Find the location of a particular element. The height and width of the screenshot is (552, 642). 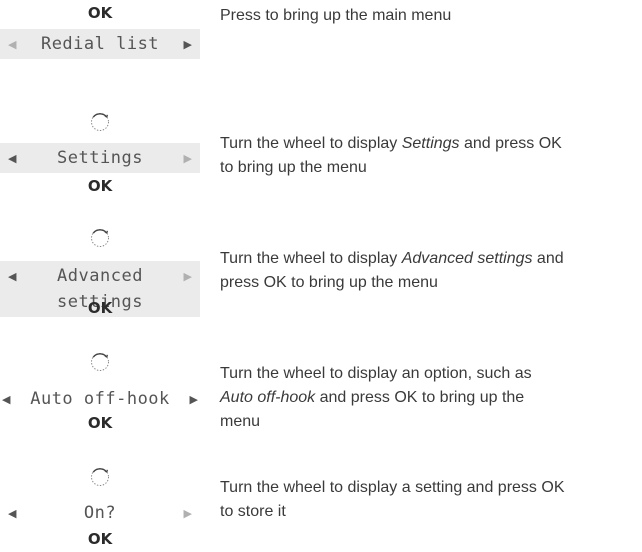

display-label: Settings is located at coordinates (100, 158).